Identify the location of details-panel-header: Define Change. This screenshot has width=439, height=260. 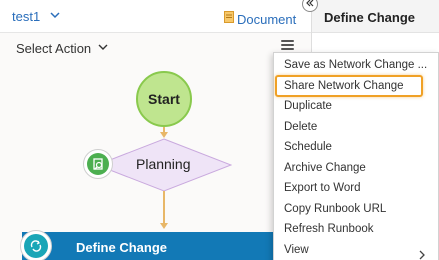
(375, 16).